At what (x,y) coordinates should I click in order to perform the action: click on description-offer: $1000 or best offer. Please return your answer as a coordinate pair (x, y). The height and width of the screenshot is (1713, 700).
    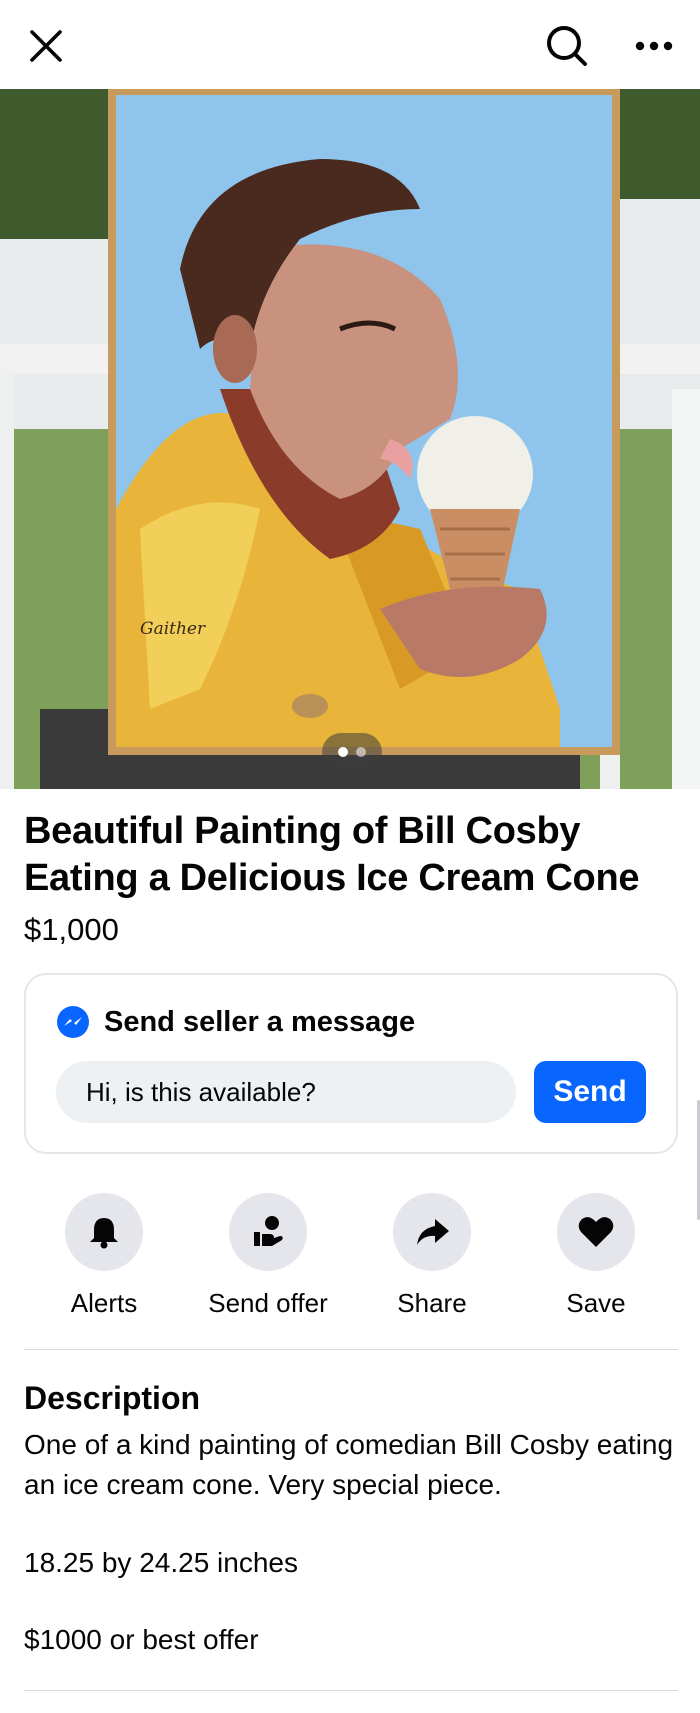
    Looking at the image, I should click on (141, 1639).